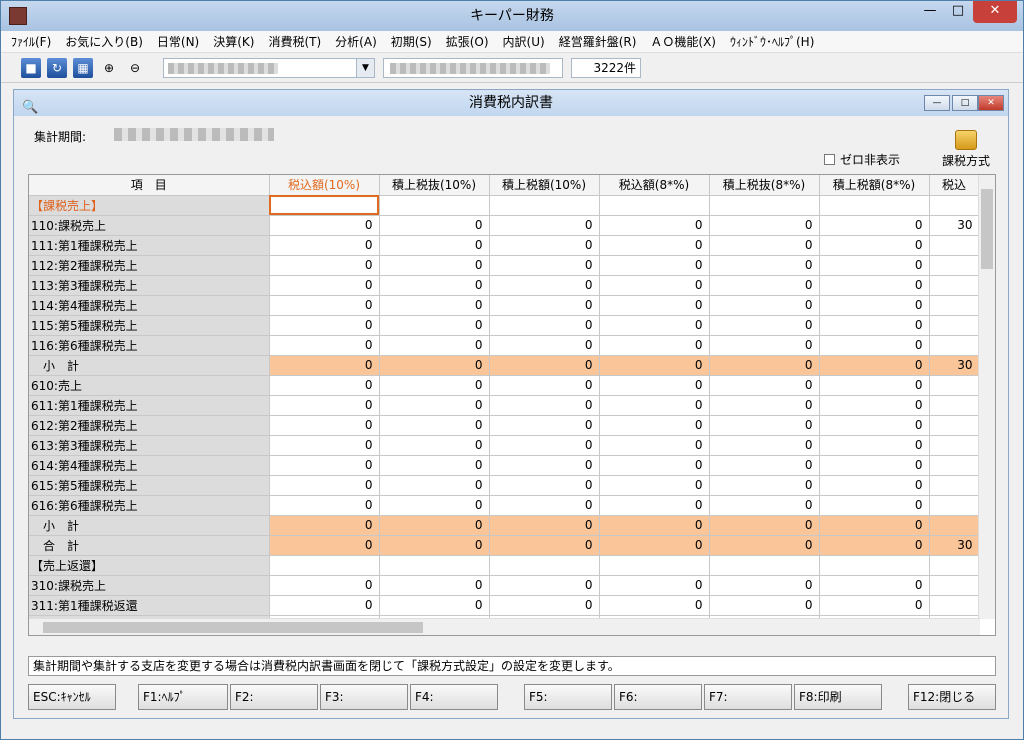  Describe the element at coordinates (683, 41) in the screenshot. I see `menu-item-10: ＡＯ機能(X)` at that location.